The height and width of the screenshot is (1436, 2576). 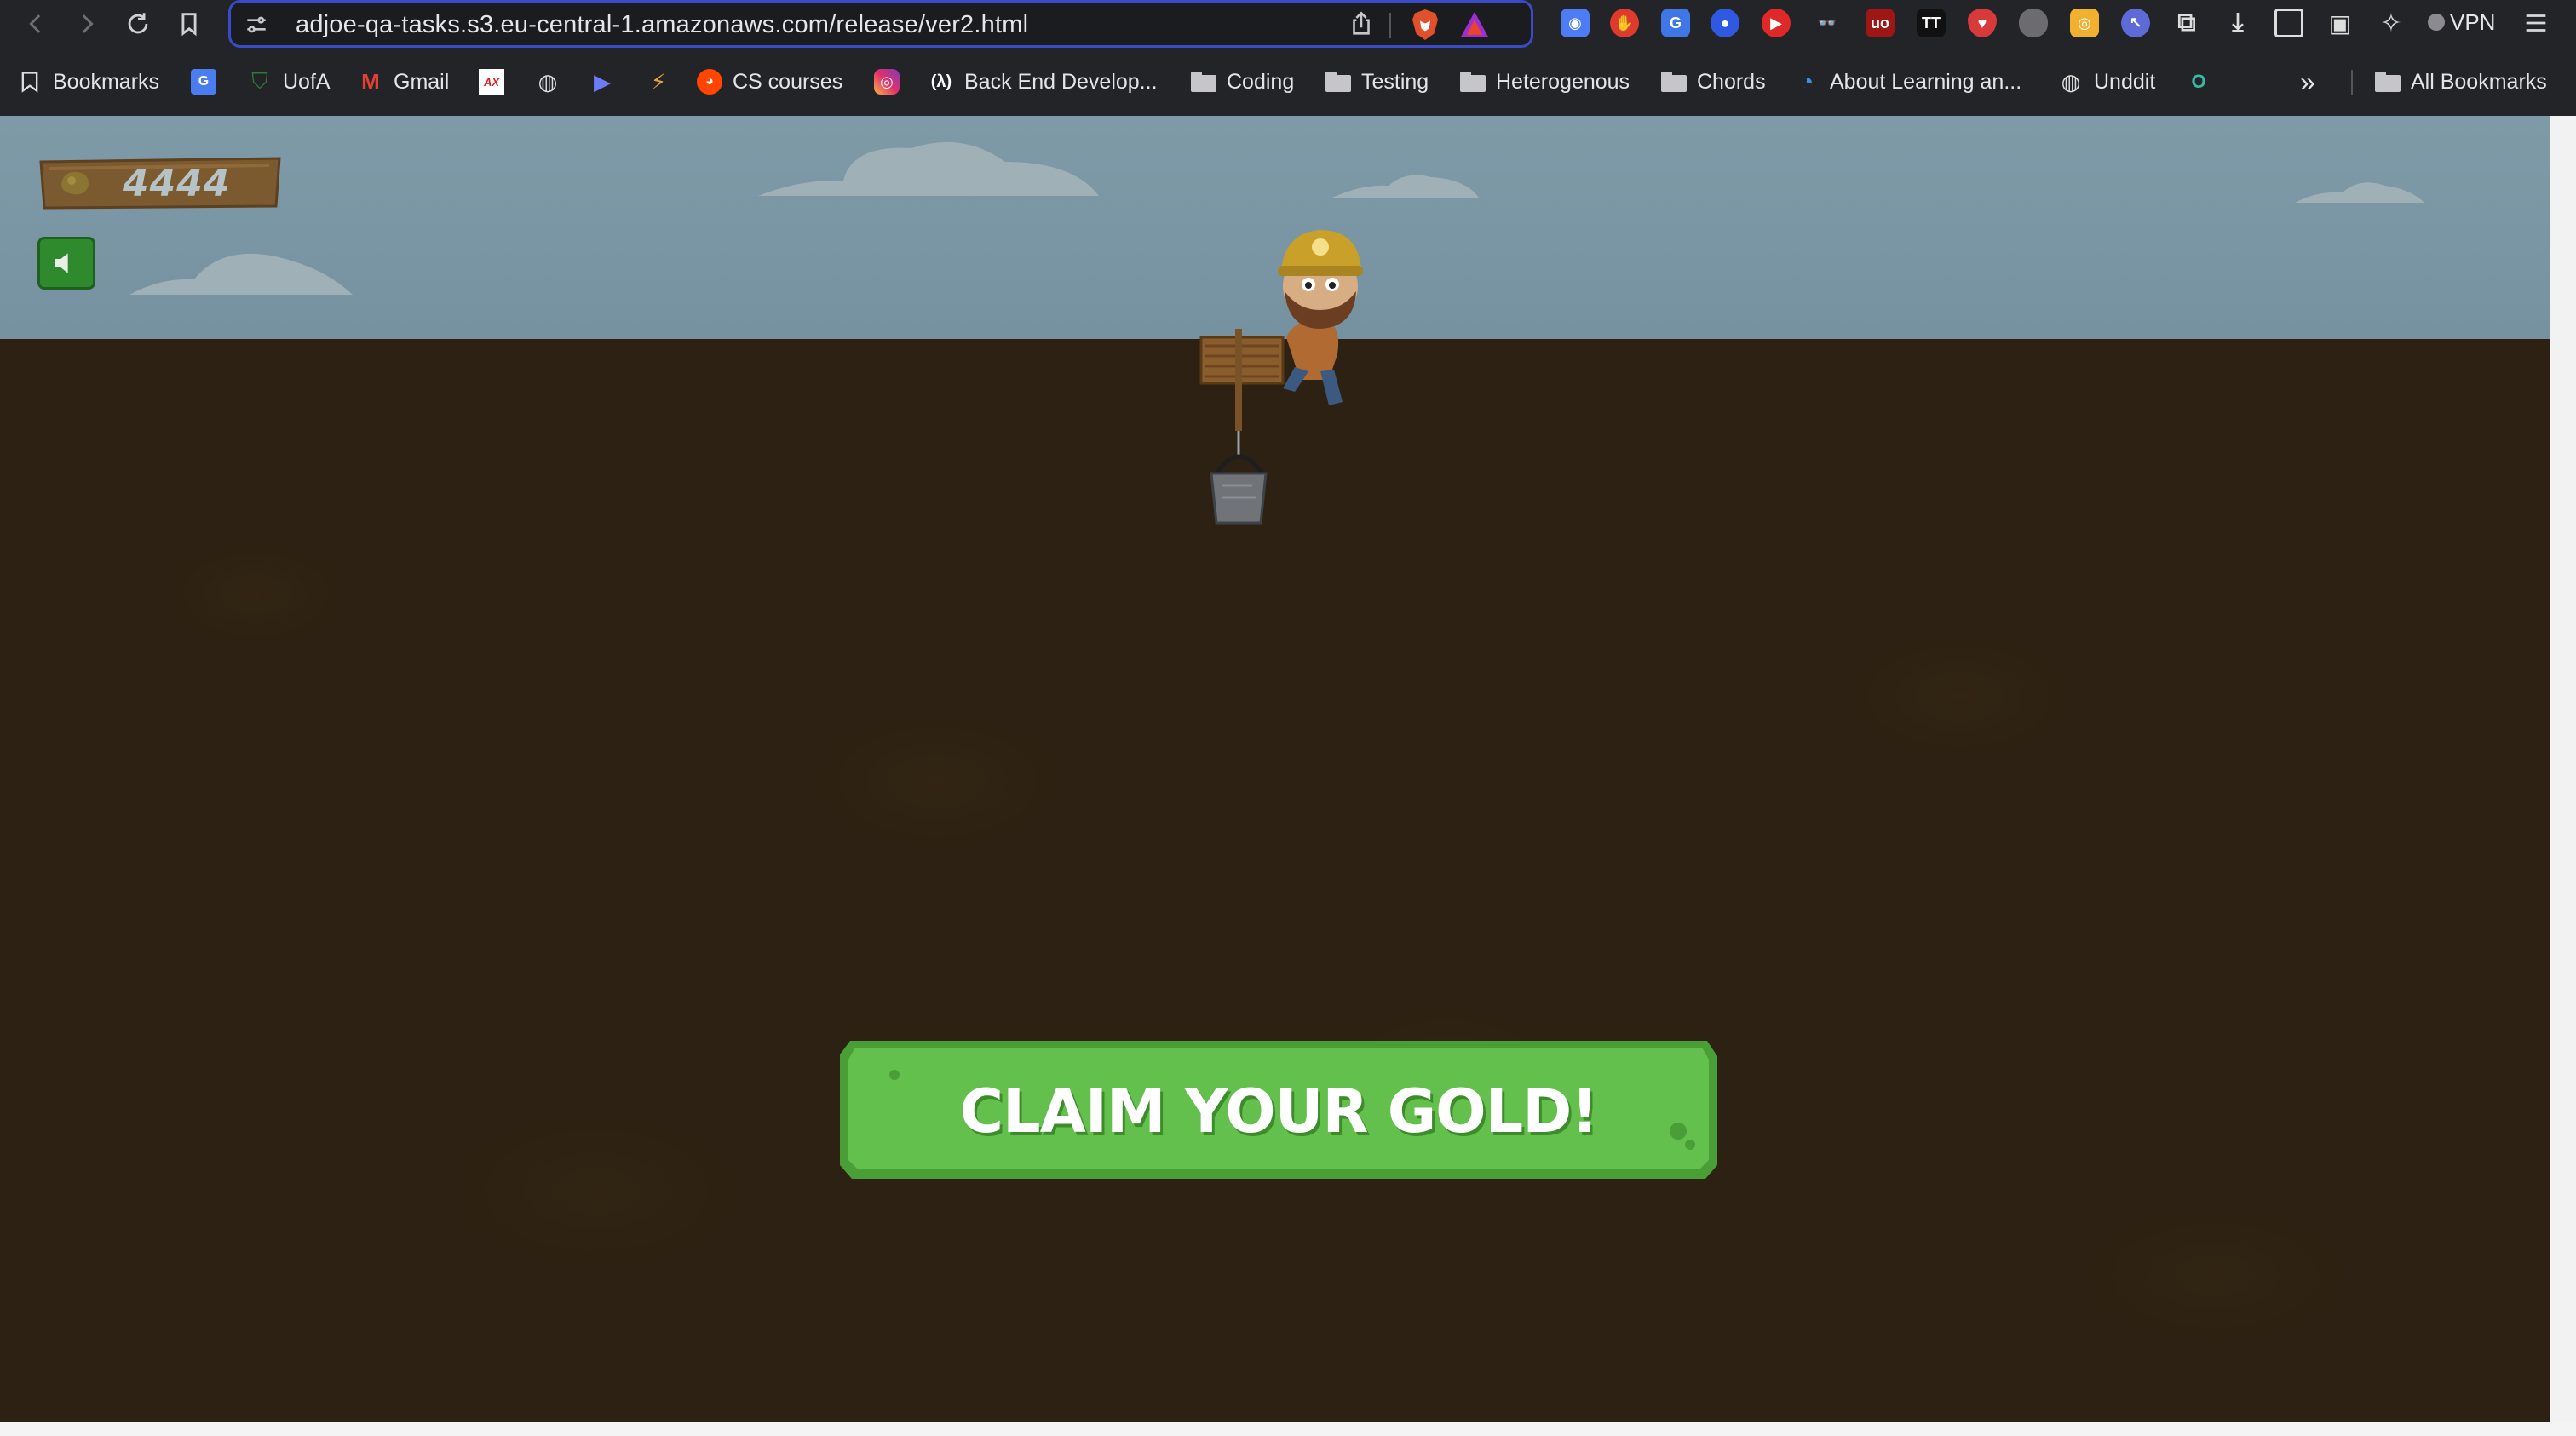 I want to click on bookmark-label: Heterogenous, so click(x=1563, y=82).